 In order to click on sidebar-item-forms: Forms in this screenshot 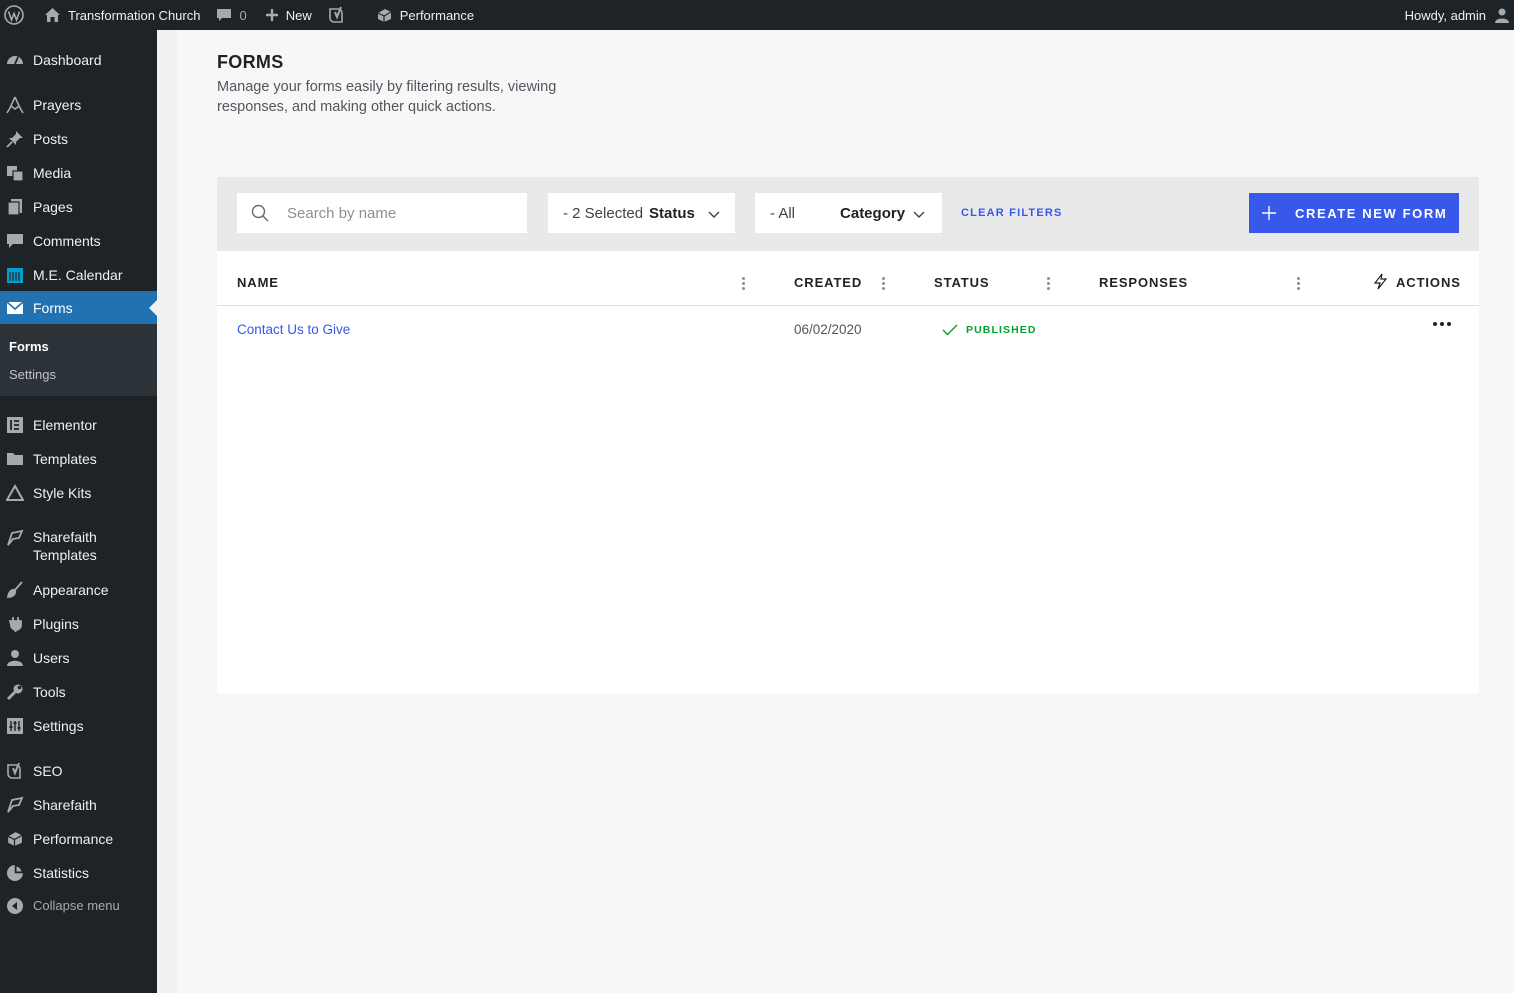, I will do `click(78, 308)`.